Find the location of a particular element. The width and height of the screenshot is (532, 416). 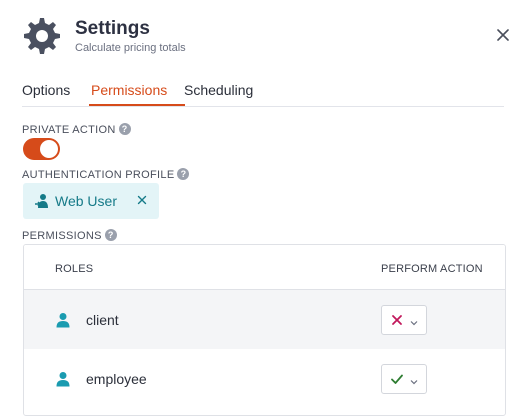

table-row: employee is located at coordinates (264, 378).